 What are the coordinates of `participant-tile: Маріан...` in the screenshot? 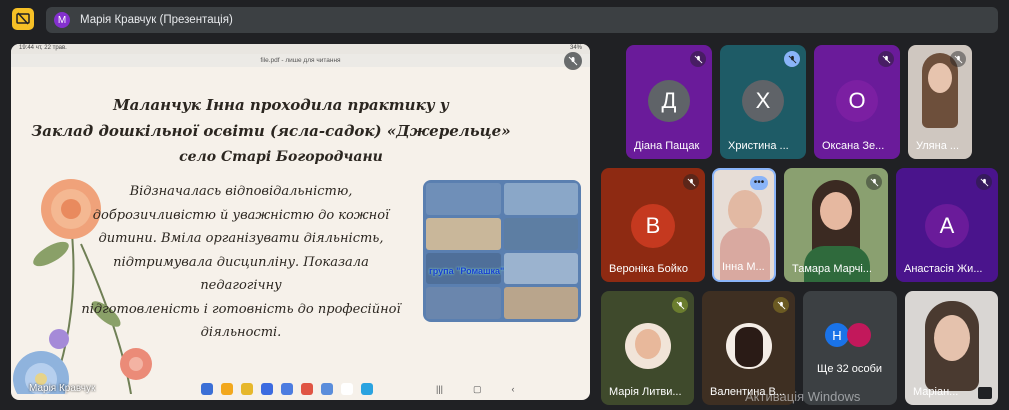 It's located at (951, 348).